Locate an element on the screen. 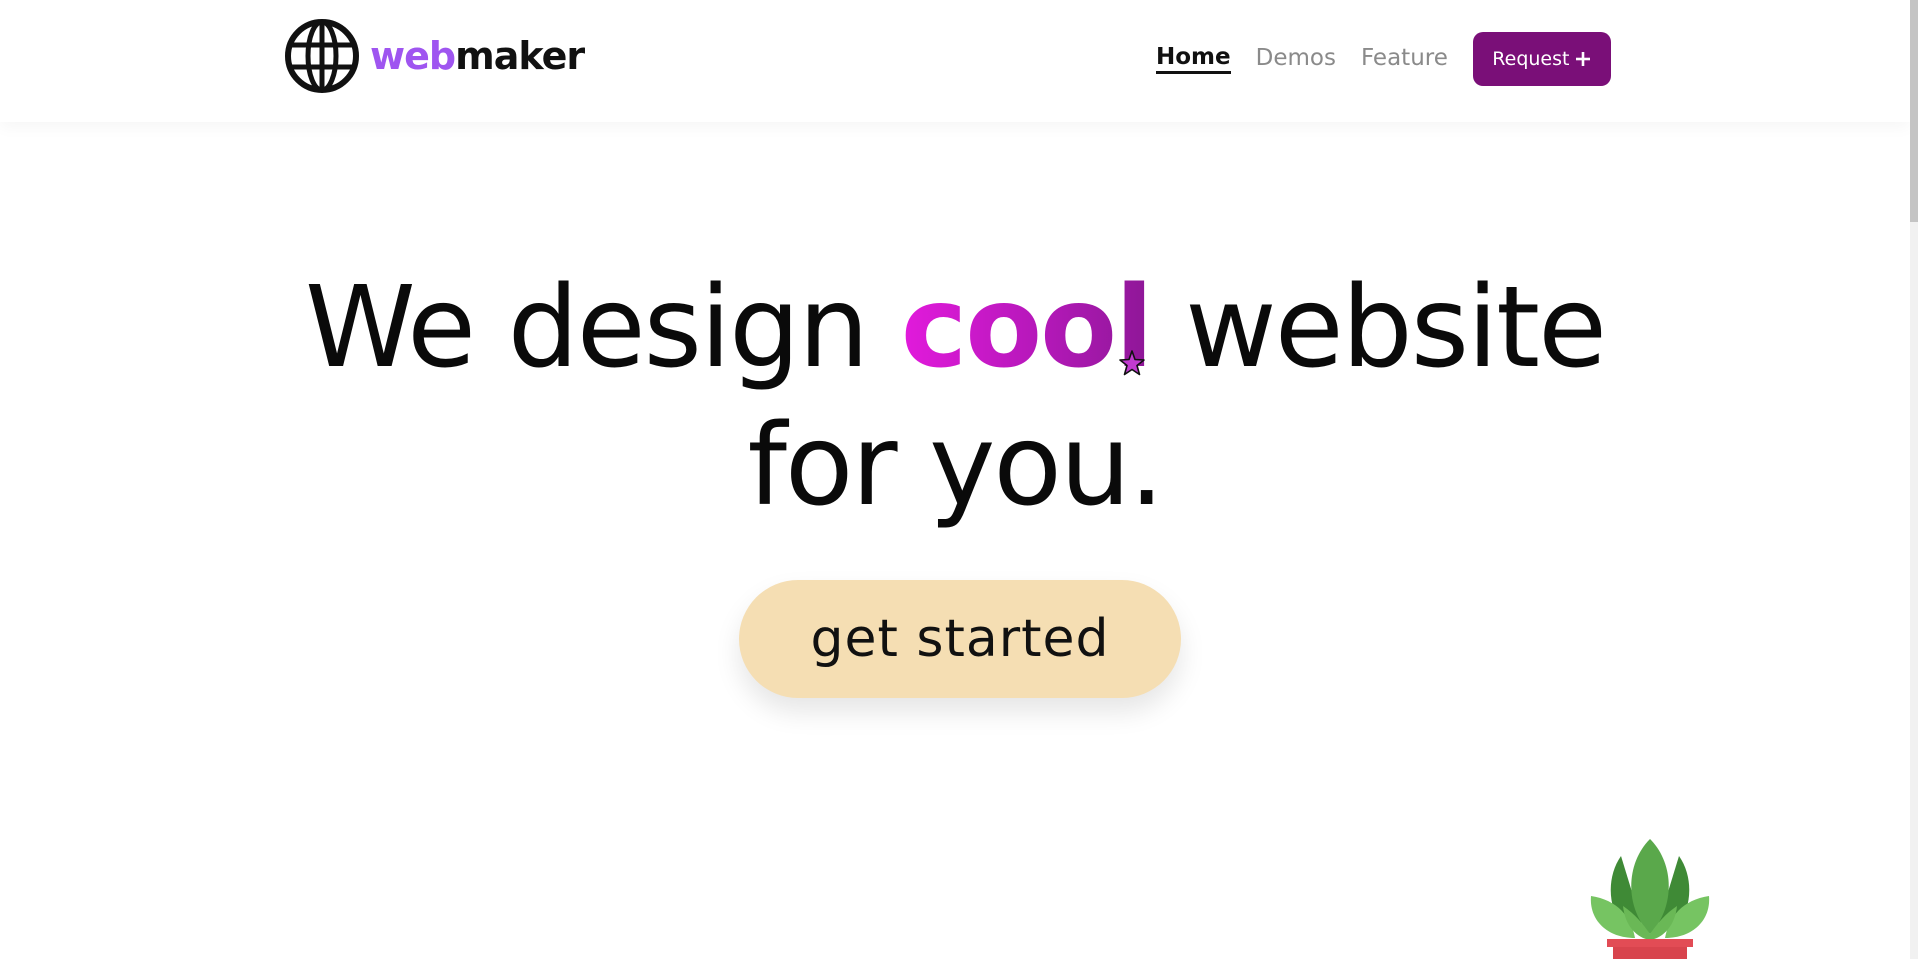  globe-icon is located at coordinates (322, 56).